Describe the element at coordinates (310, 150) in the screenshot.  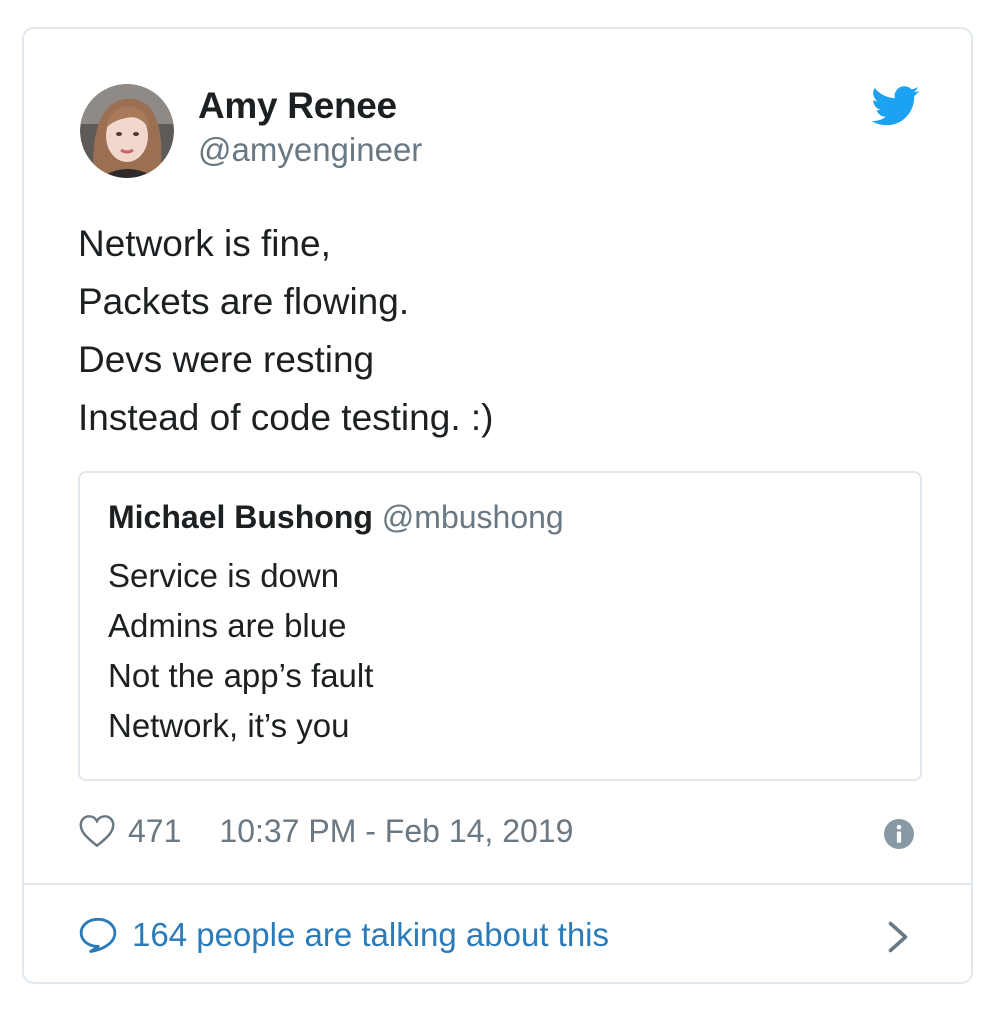
I see `author-handle: @amyengineer` at that location.